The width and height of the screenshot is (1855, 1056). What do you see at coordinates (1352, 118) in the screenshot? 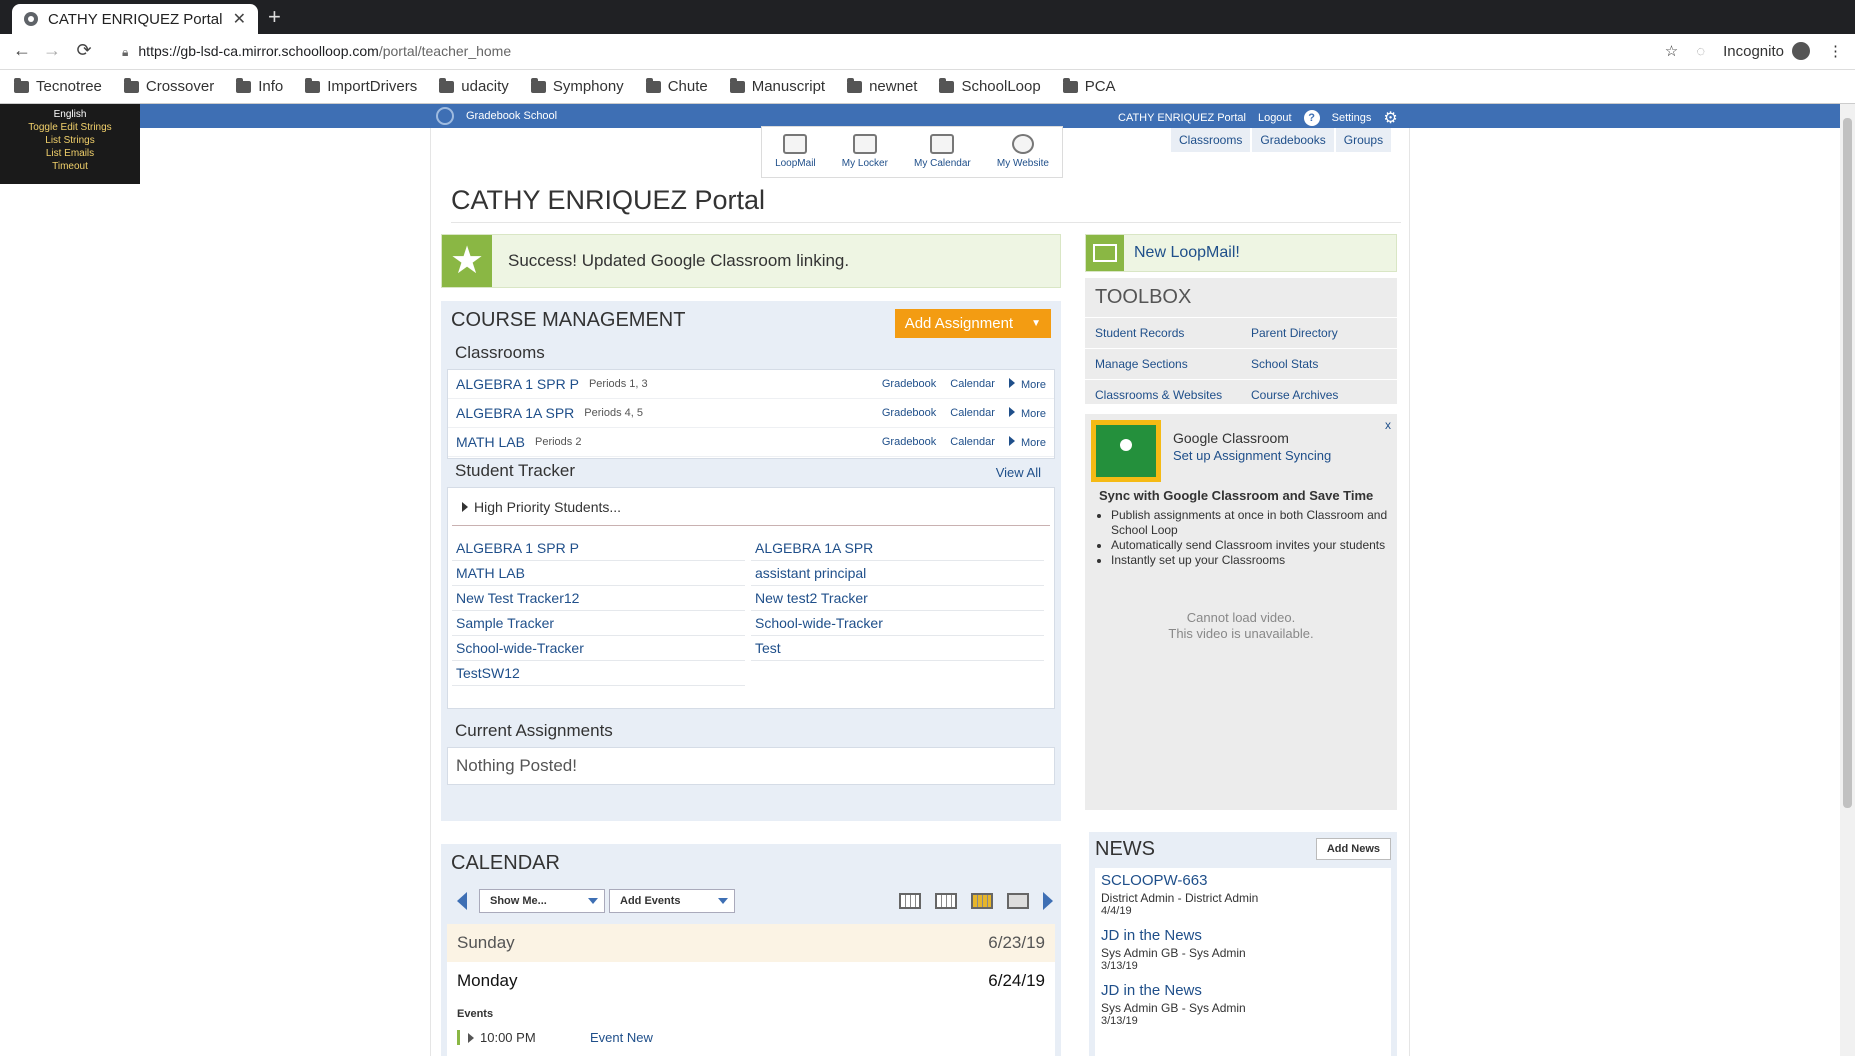
I see `settings-link: Settings` at bounding box center [1352, 118].